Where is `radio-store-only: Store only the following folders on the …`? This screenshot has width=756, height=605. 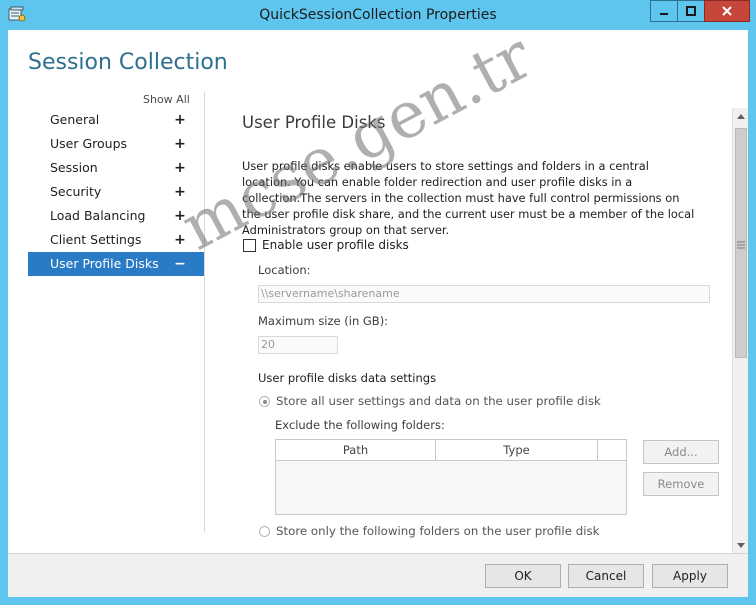
radio-store-only: Store only the following folders on the … is located at coordinates (429, 531).